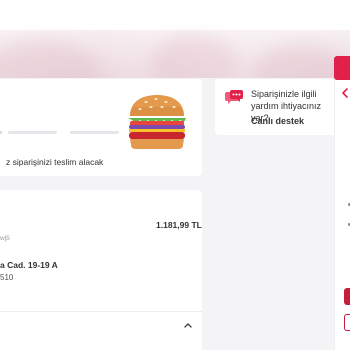 This screenshot has width=350, height=350. I want to click on delivery-address: a Cad. 19-19 A, so click(29, 265).